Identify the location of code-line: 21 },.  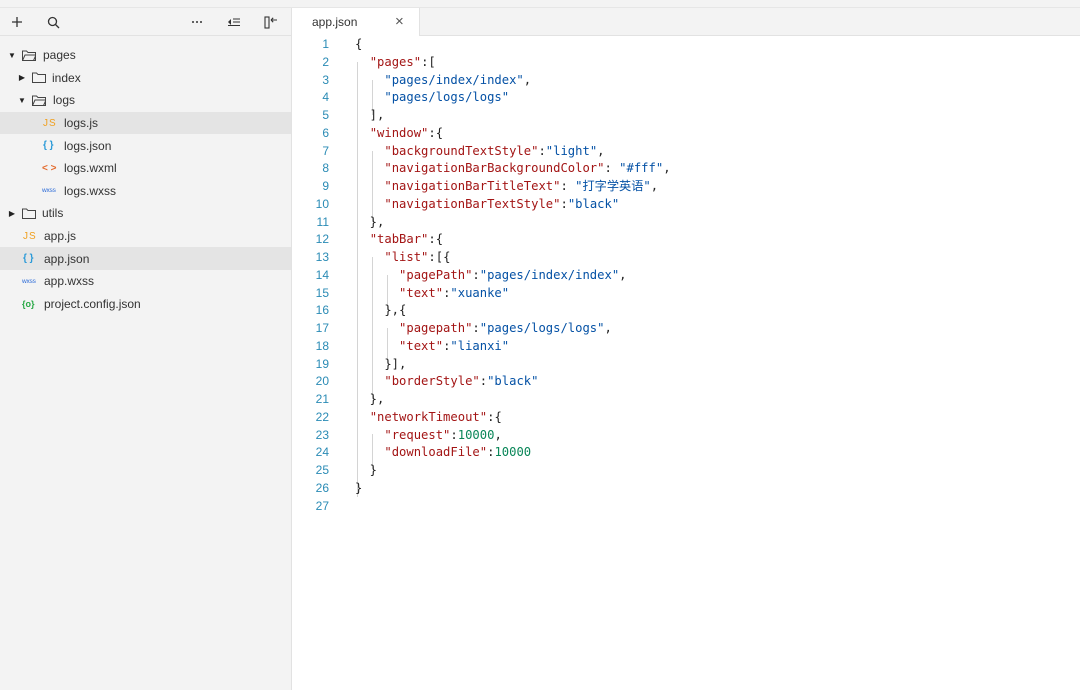
(686, 400).